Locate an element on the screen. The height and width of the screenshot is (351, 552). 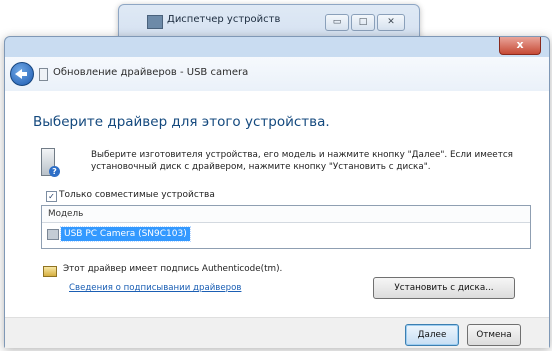
cancel-button: Отмена is located at coordinates (494, 335).